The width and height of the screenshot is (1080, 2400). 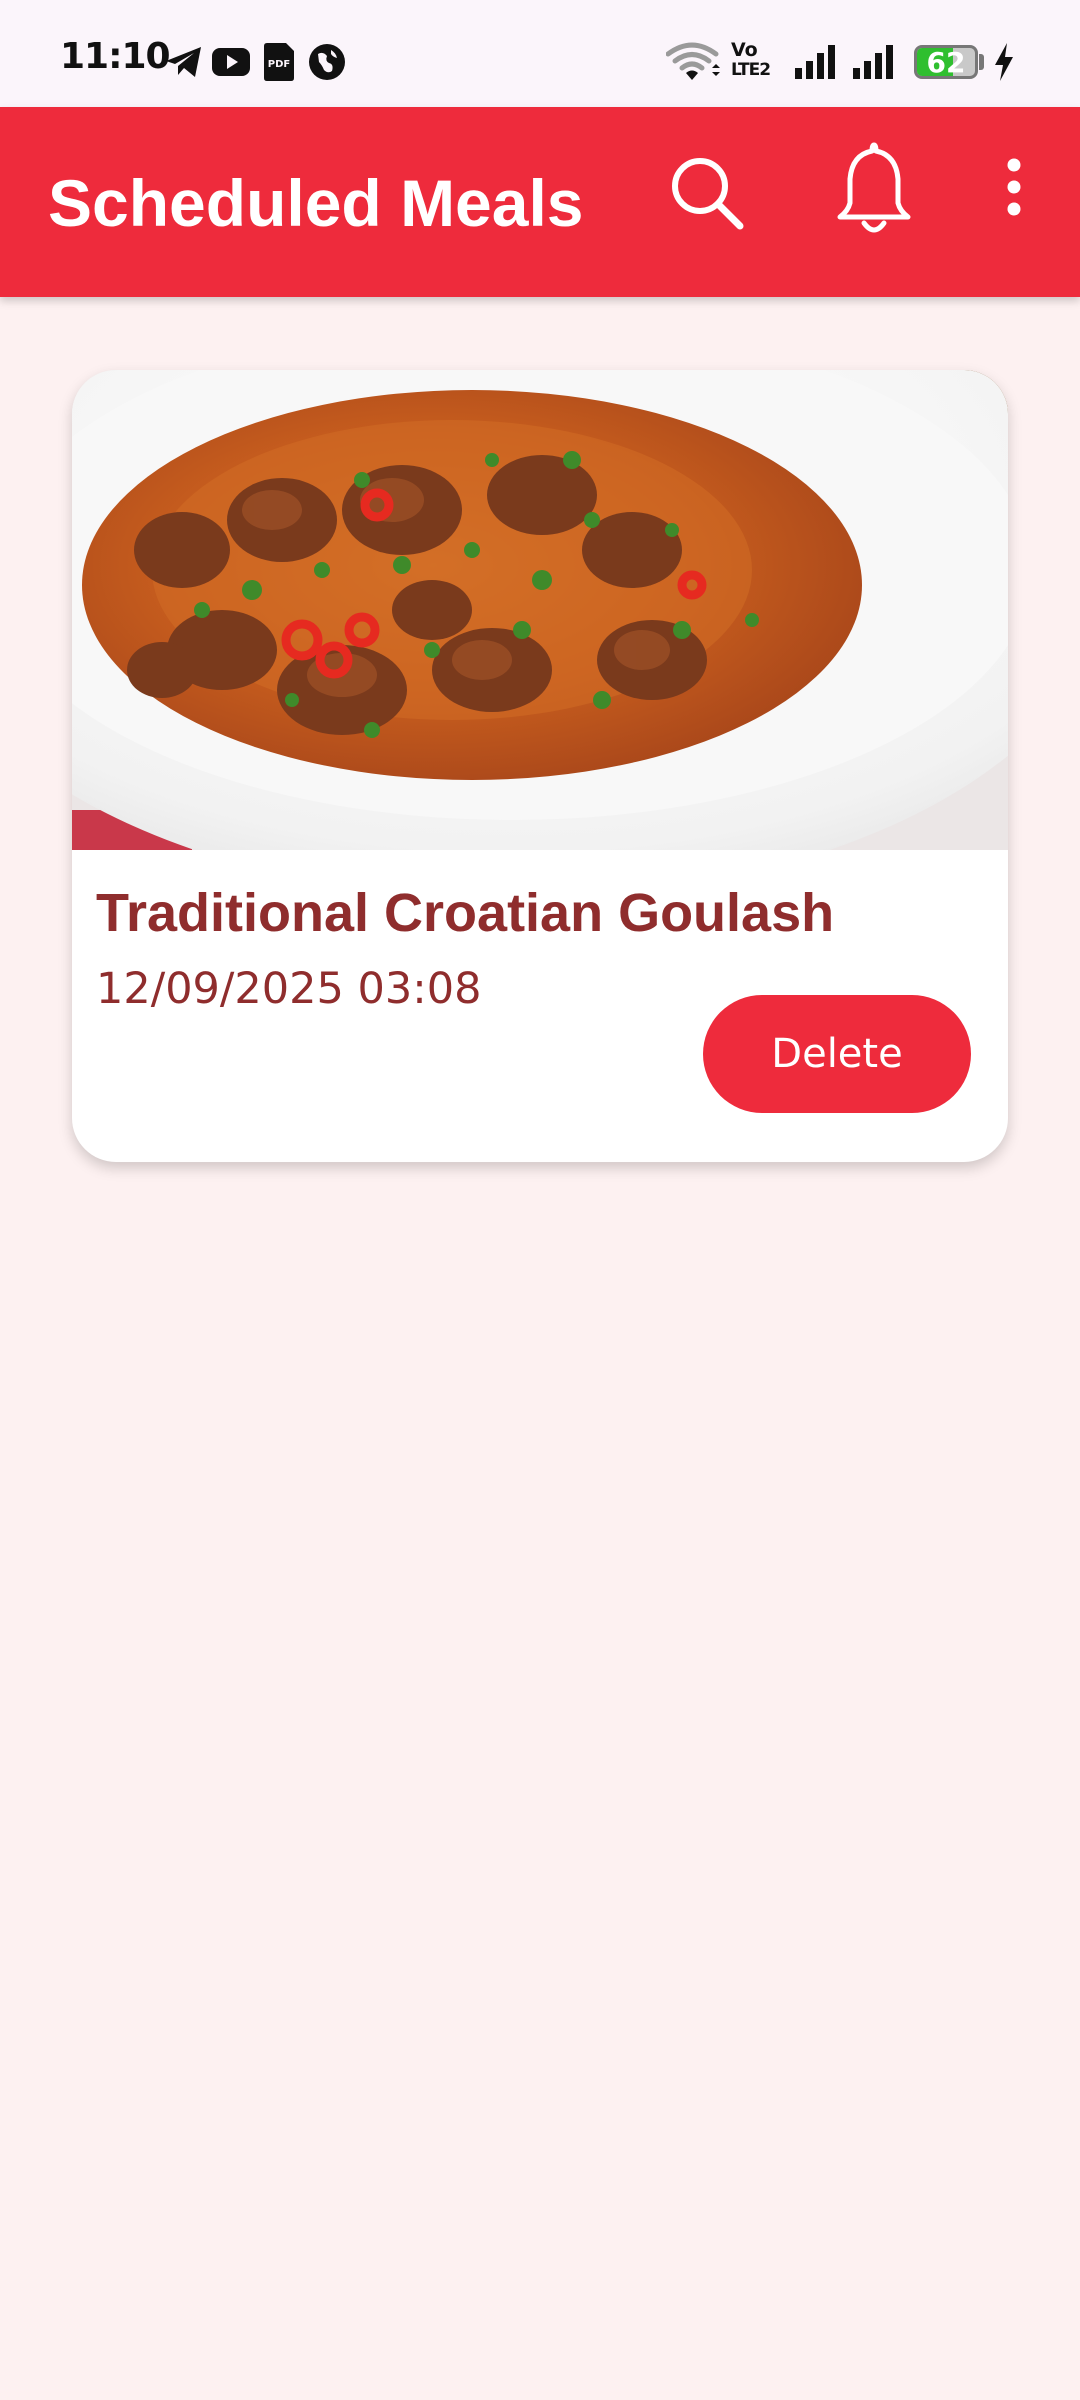 What do you see at coordinates (289, 989) in the screenshot?
I see `meal-datetime: 12/09/2025 03:08` at bounding box center [289, 989].